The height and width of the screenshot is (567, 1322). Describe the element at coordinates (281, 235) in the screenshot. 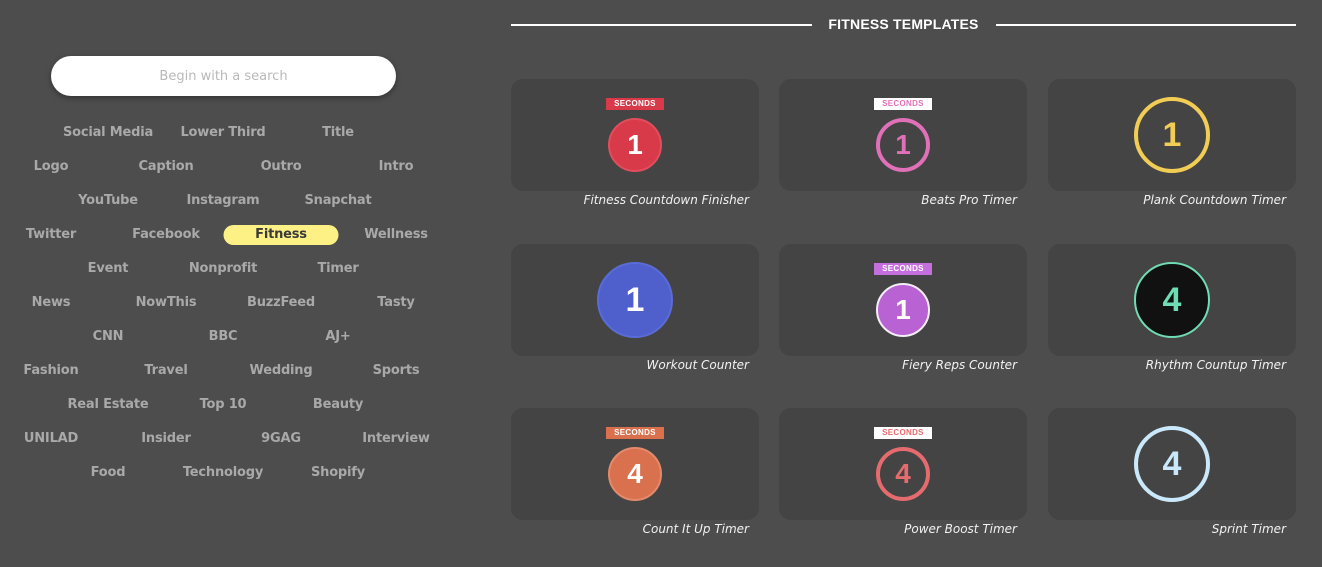

I see `tag-fitness: Fitness` at that location.